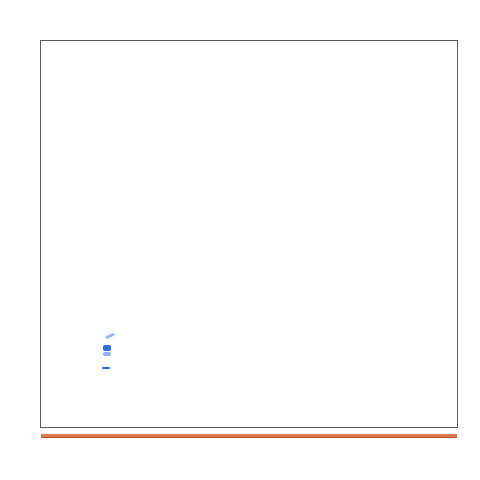 The height and width of the screenshot is (480, 480). What do you see at coordinates (107, 348) in the screenshot?
I see `blue-mark-middle` at bounding box center [107, 348].